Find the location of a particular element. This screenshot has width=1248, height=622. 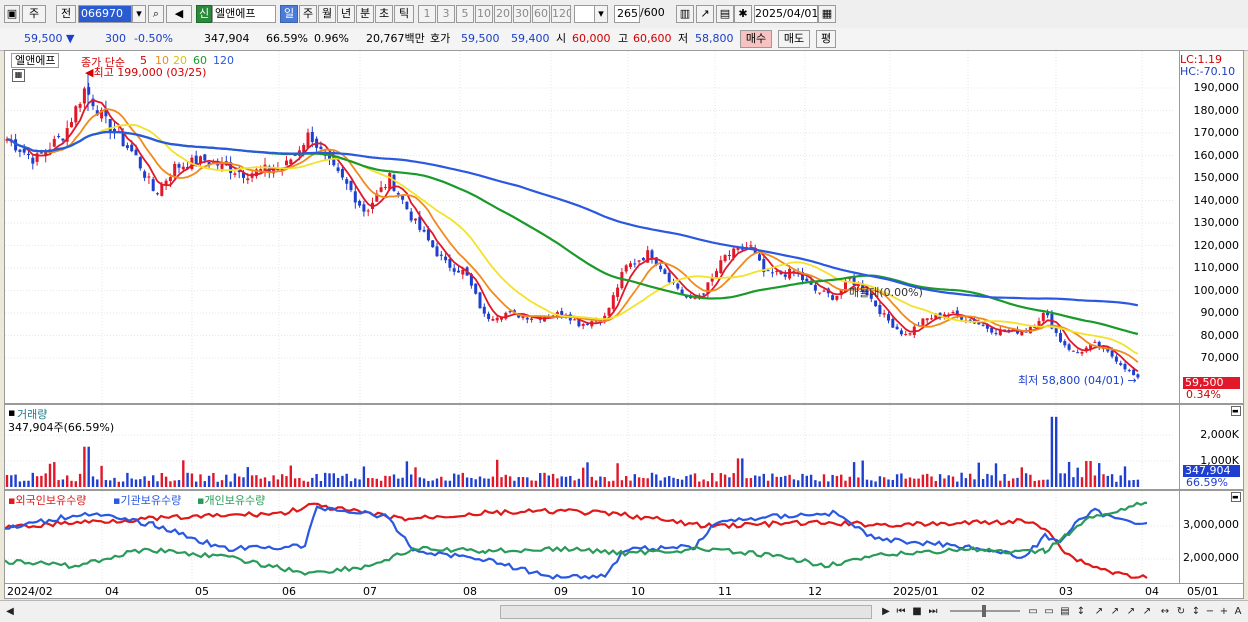

layout-icon: ▣ is located at coordinates (12, 14).